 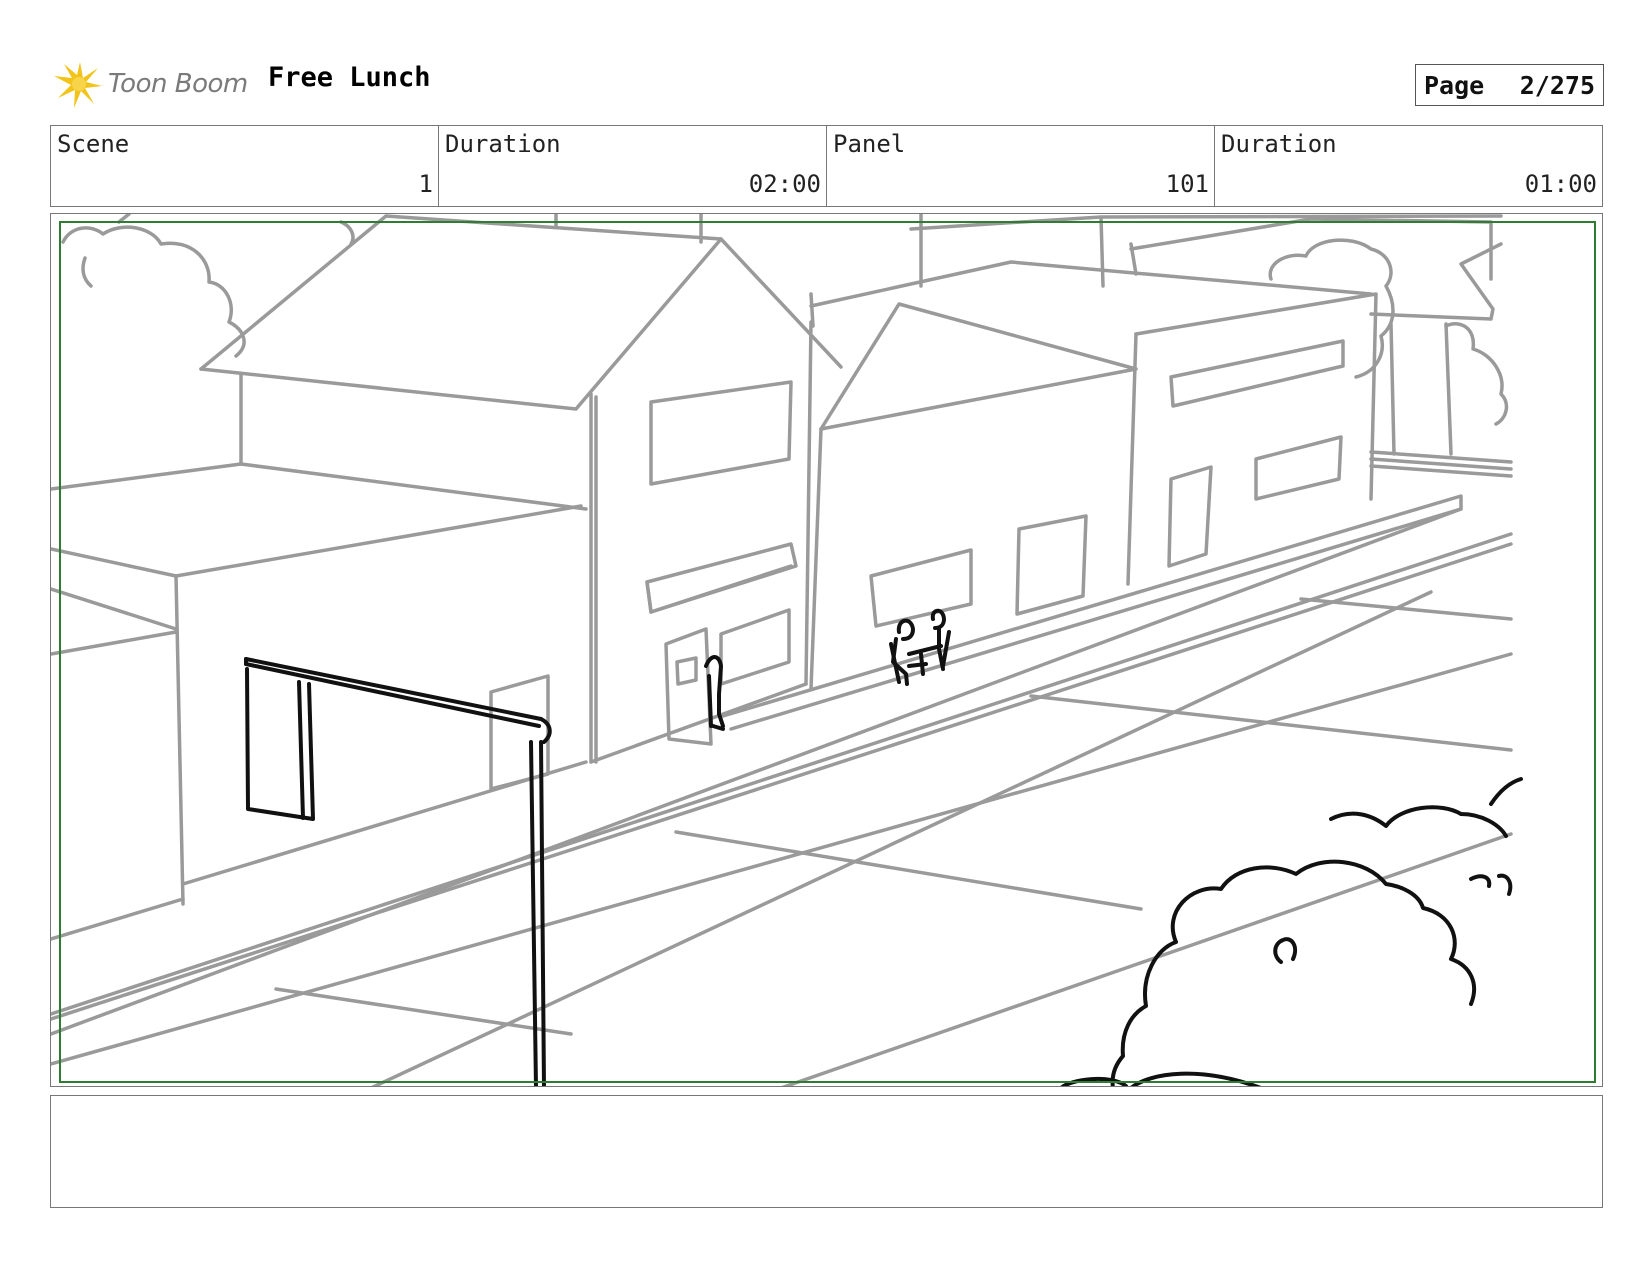 What do you see at coordinates (1408, 166) in the screenshot?
I see `panel-duration-cell: Duration 01:00` at bounding box center [1408, 166].